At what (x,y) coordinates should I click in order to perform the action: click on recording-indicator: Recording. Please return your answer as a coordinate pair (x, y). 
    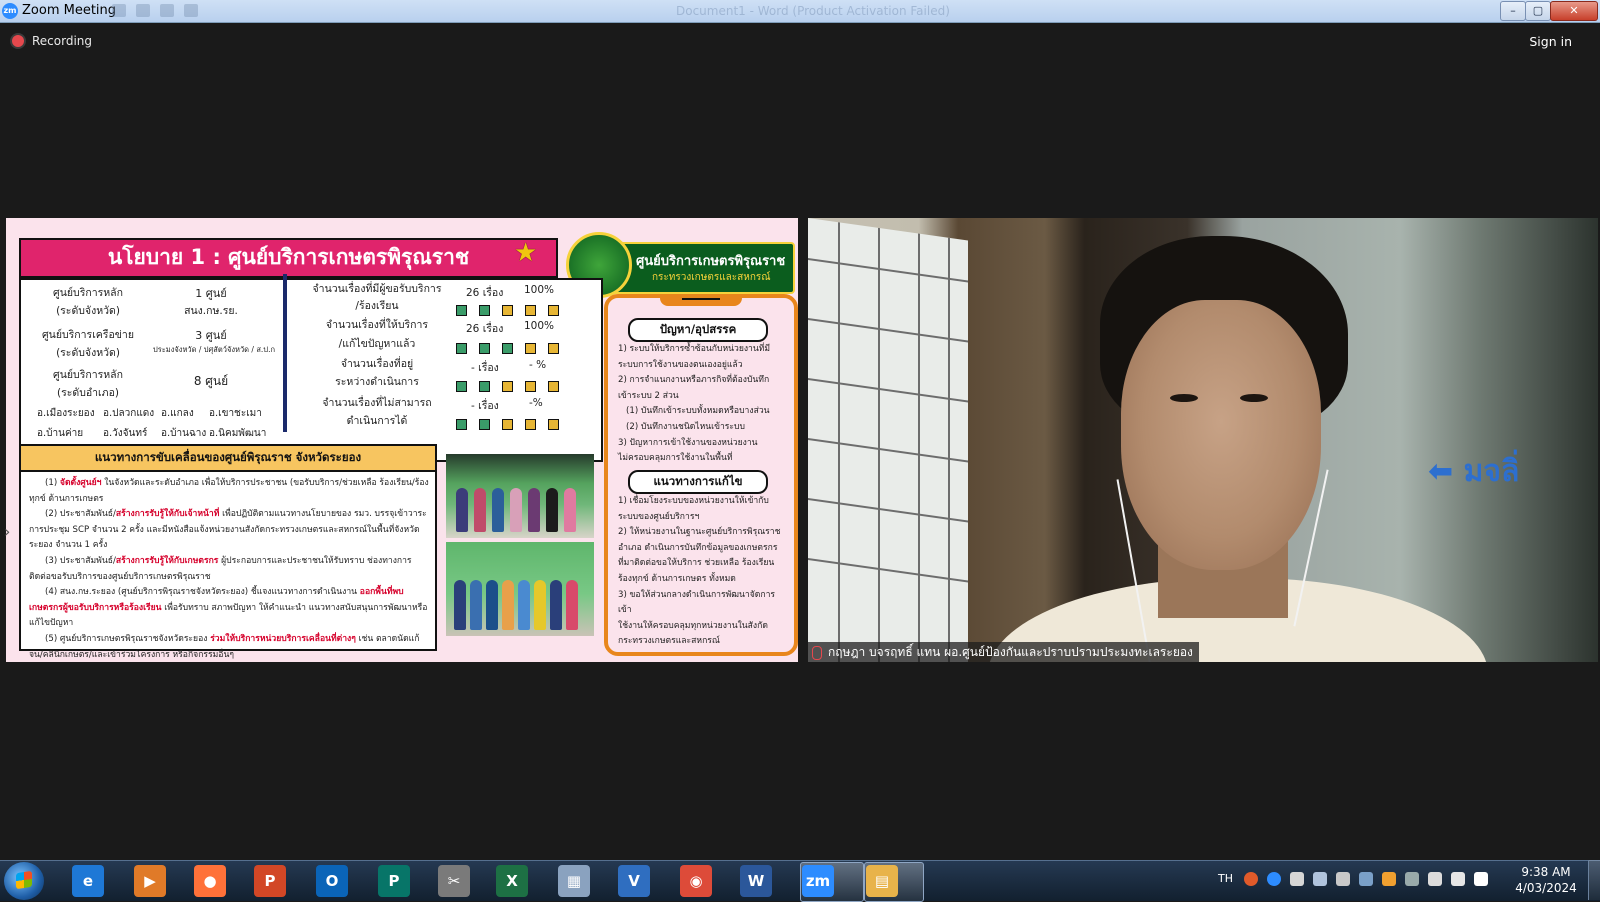
    Looking at the image, I should click on (52, 41).